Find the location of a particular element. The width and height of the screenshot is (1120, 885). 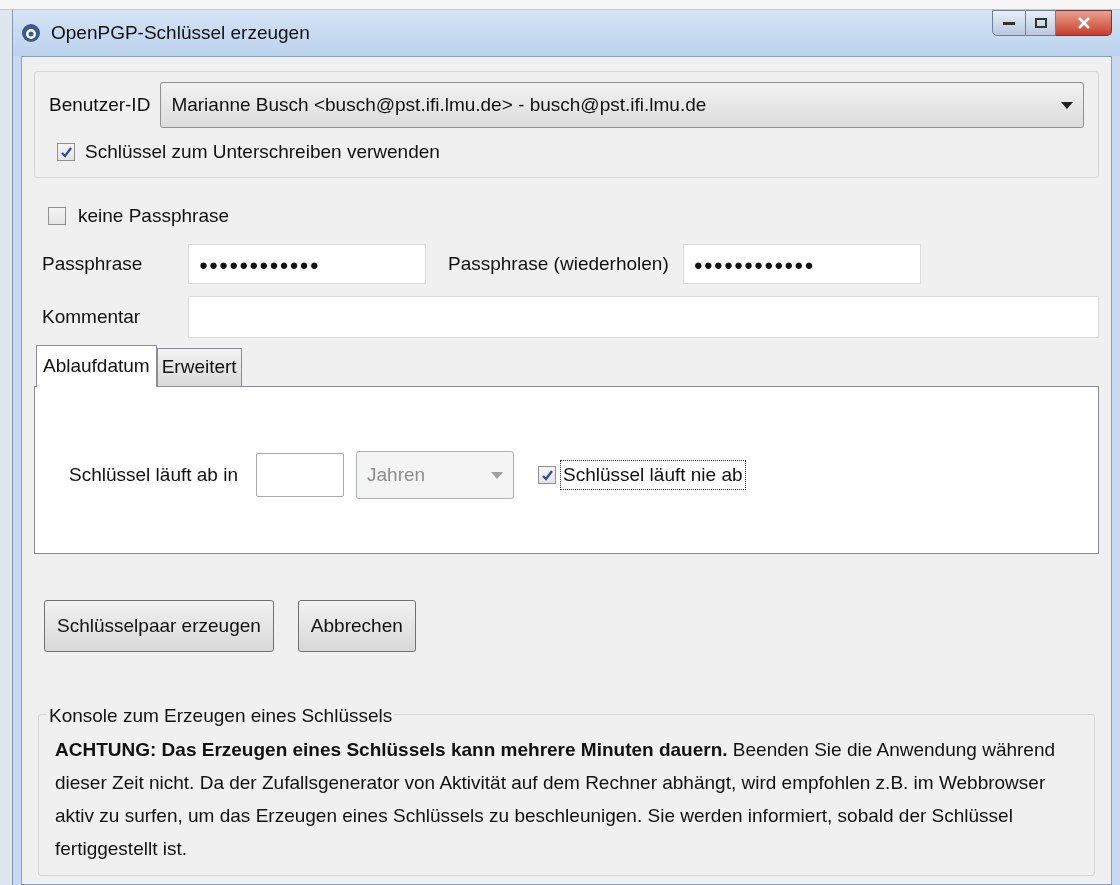

tab: Ablaufdatum is located at coordinates (96, 366).